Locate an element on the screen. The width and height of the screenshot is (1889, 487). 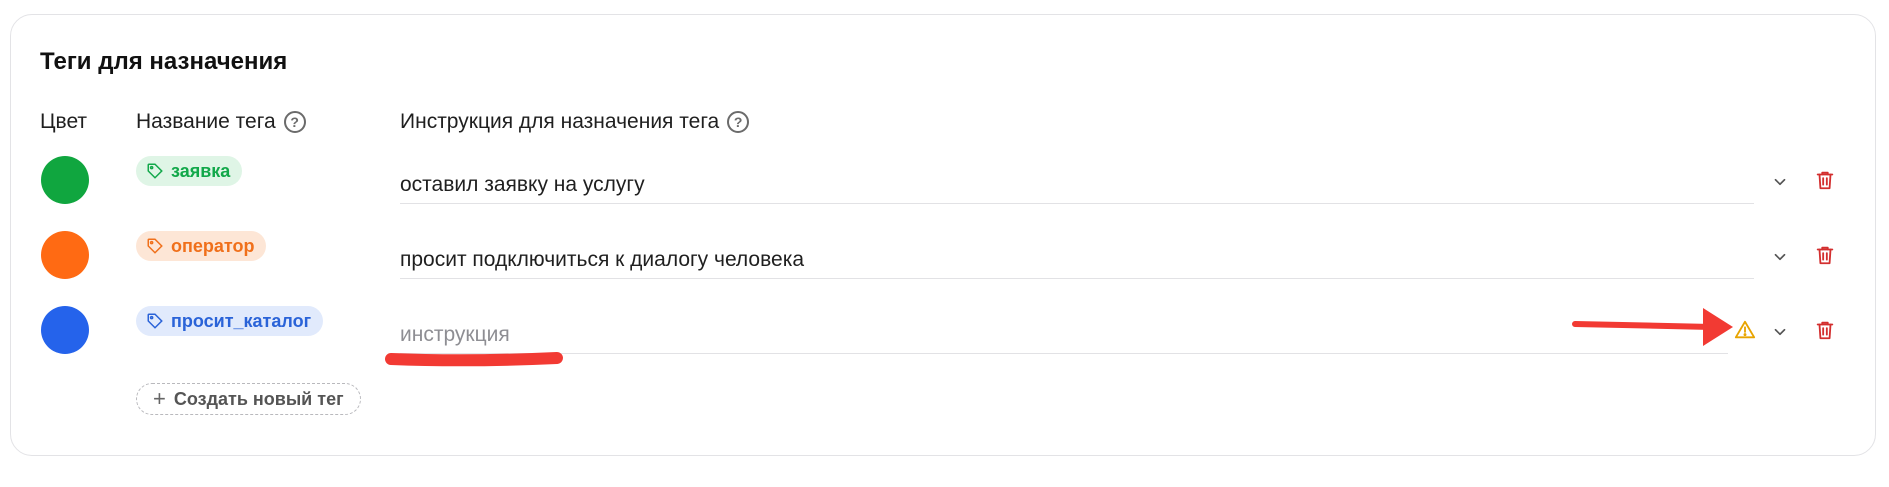
tag-chip-label: заявка is located at coordinates (201, 170).